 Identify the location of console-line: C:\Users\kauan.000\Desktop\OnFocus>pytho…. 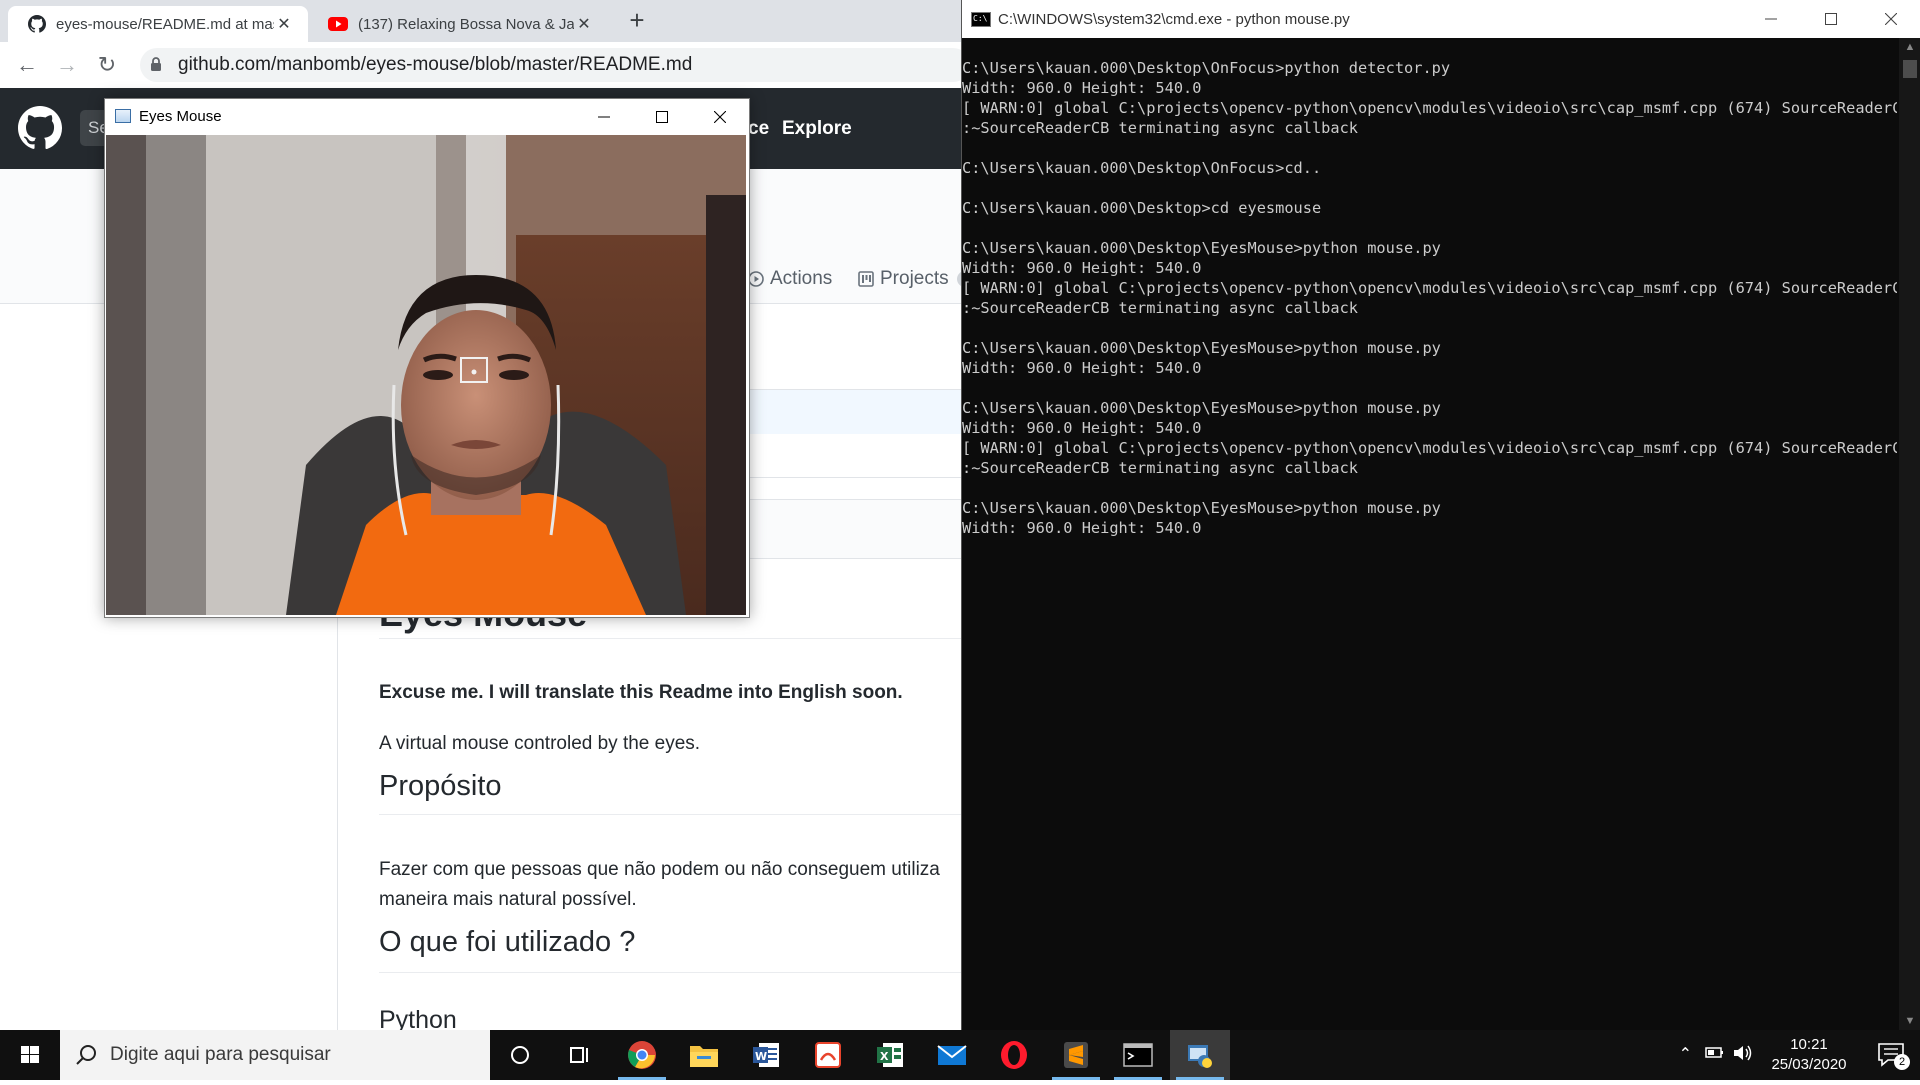
(1206, 68).